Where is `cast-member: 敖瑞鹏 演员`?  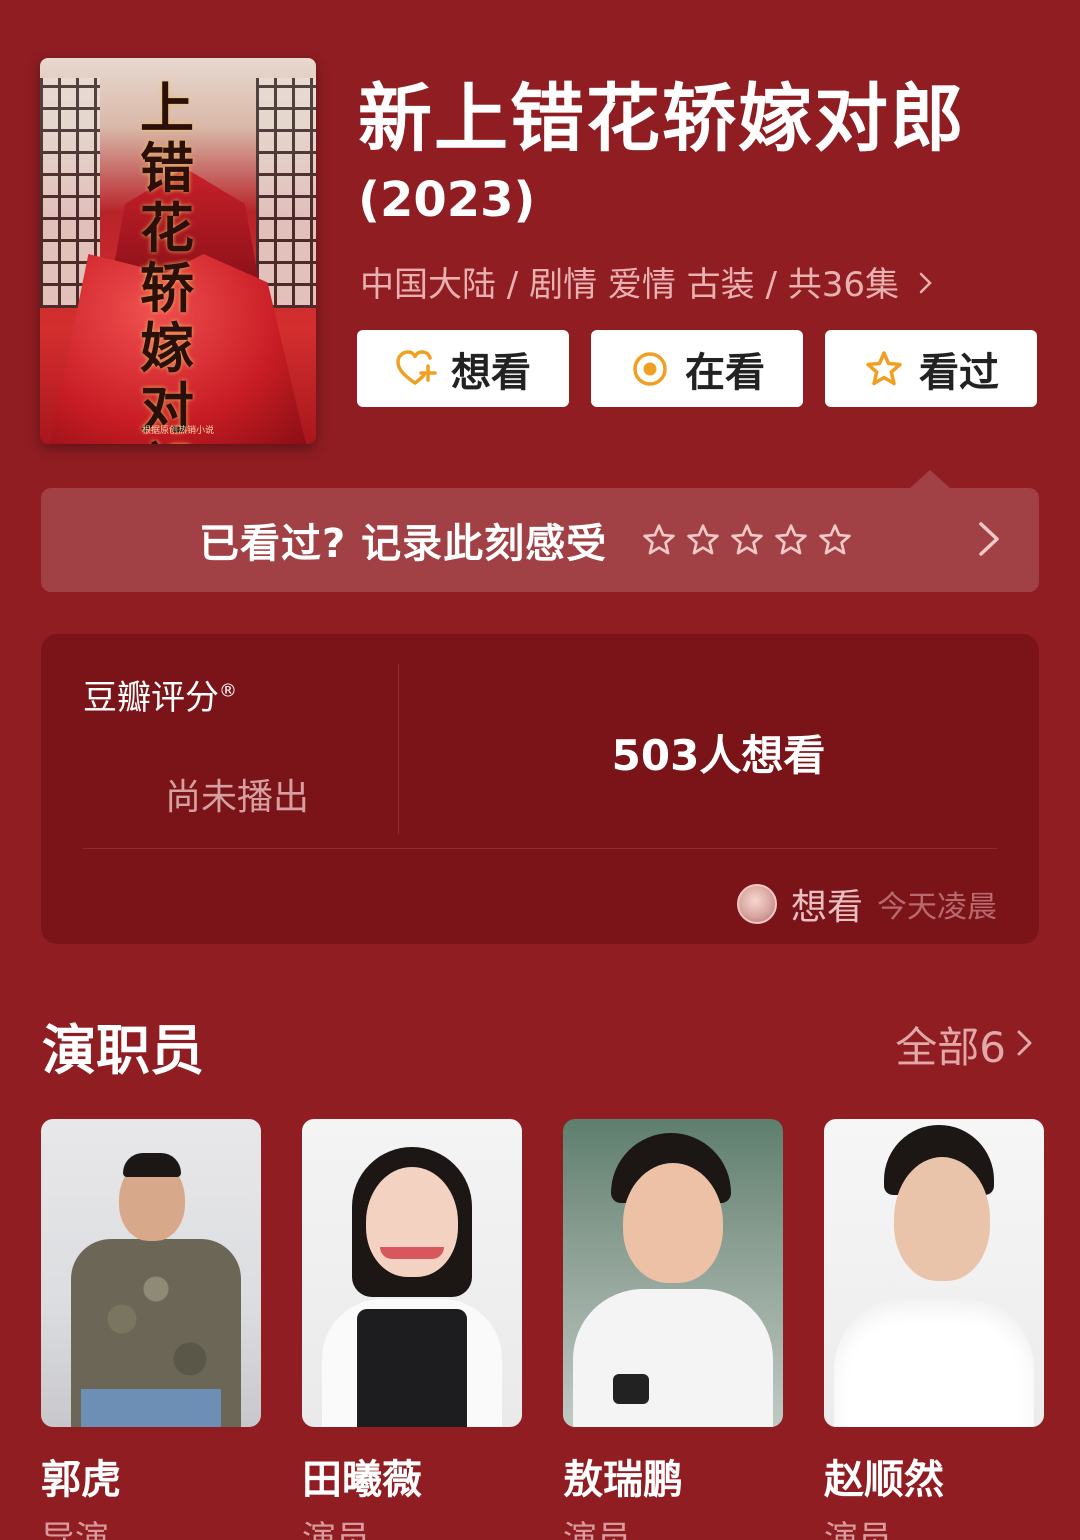 cast-member: 敖瑞鹏 演员 is located at coordinates (673, 1329).